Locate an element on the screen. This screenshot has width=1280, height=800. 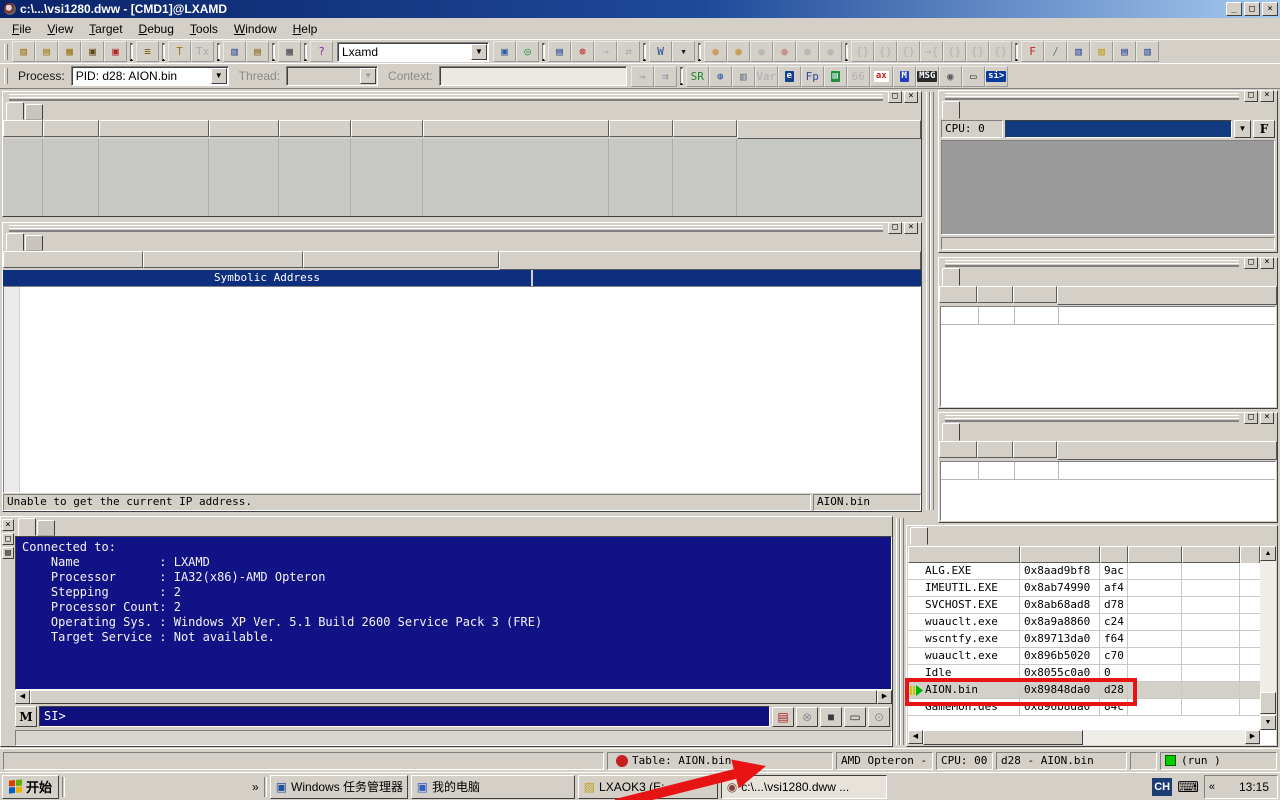
context-input is located at coordinates (532, 76).